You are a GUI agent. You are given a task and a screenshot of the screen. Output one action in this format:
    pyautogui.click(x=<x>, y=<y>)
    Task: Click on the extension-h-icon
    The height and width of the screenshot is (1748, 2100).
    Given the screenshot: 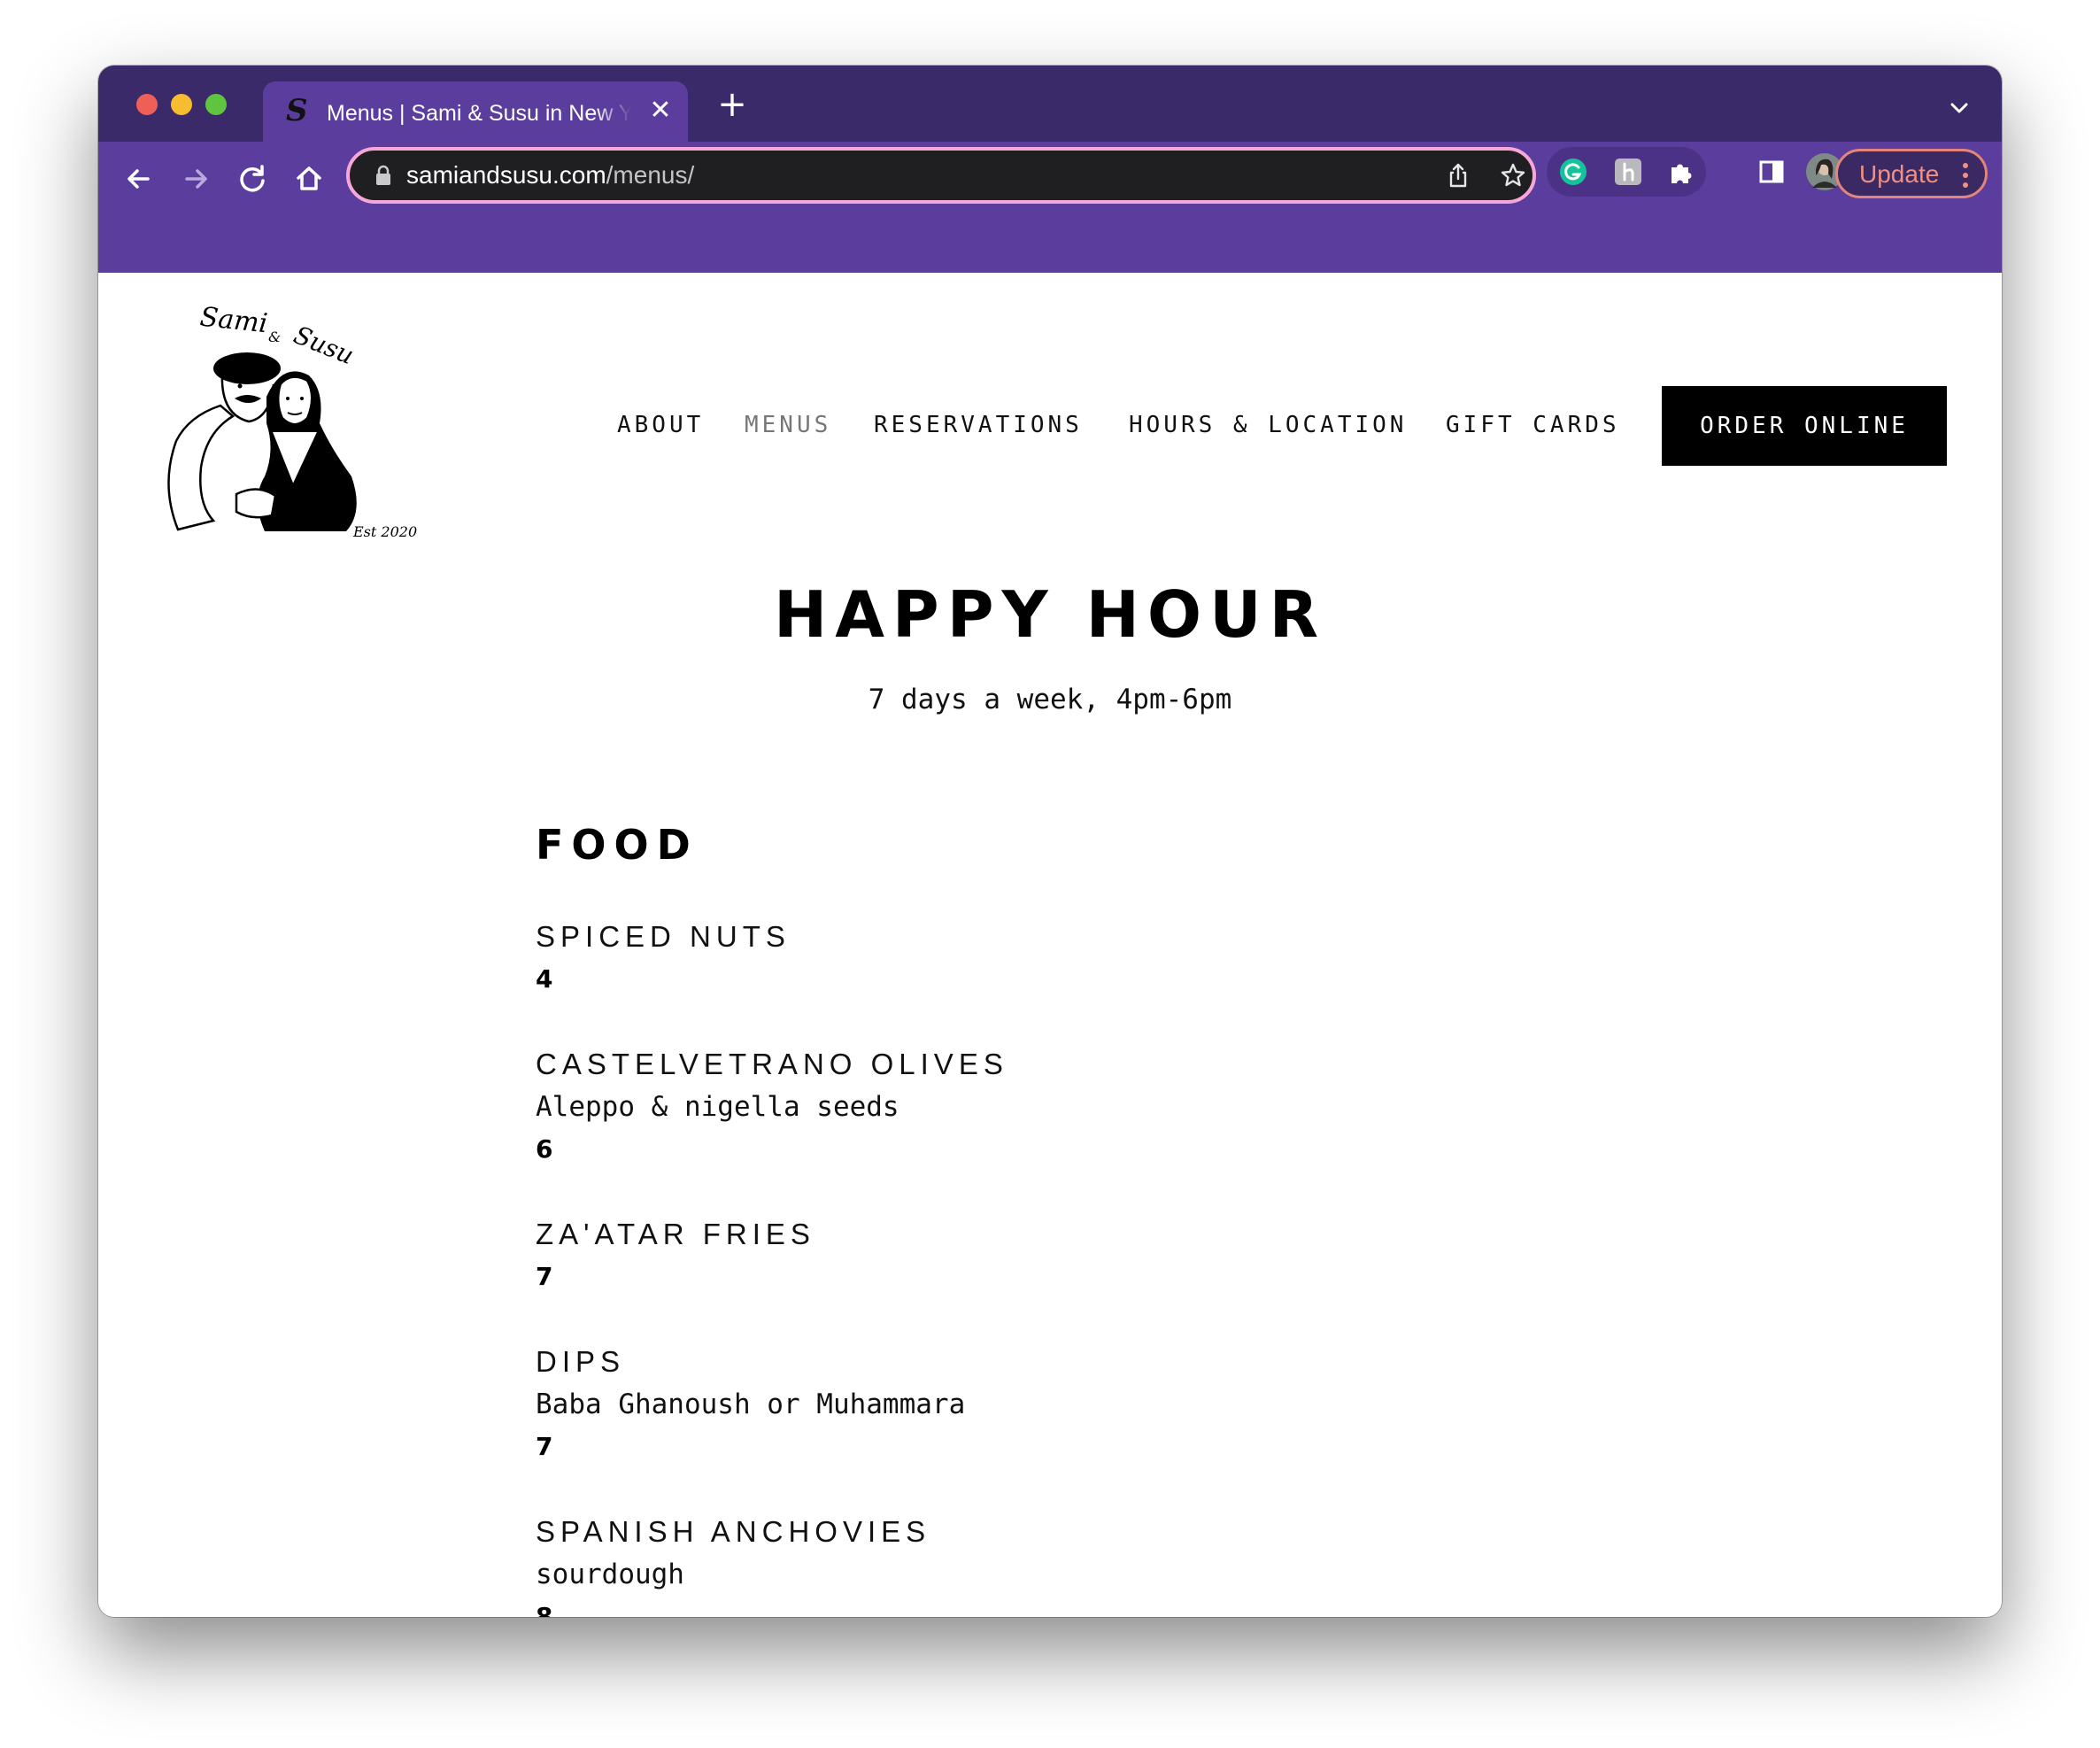 What is the action you would take?
    pyautogui.click(x=1628, y=172)
    